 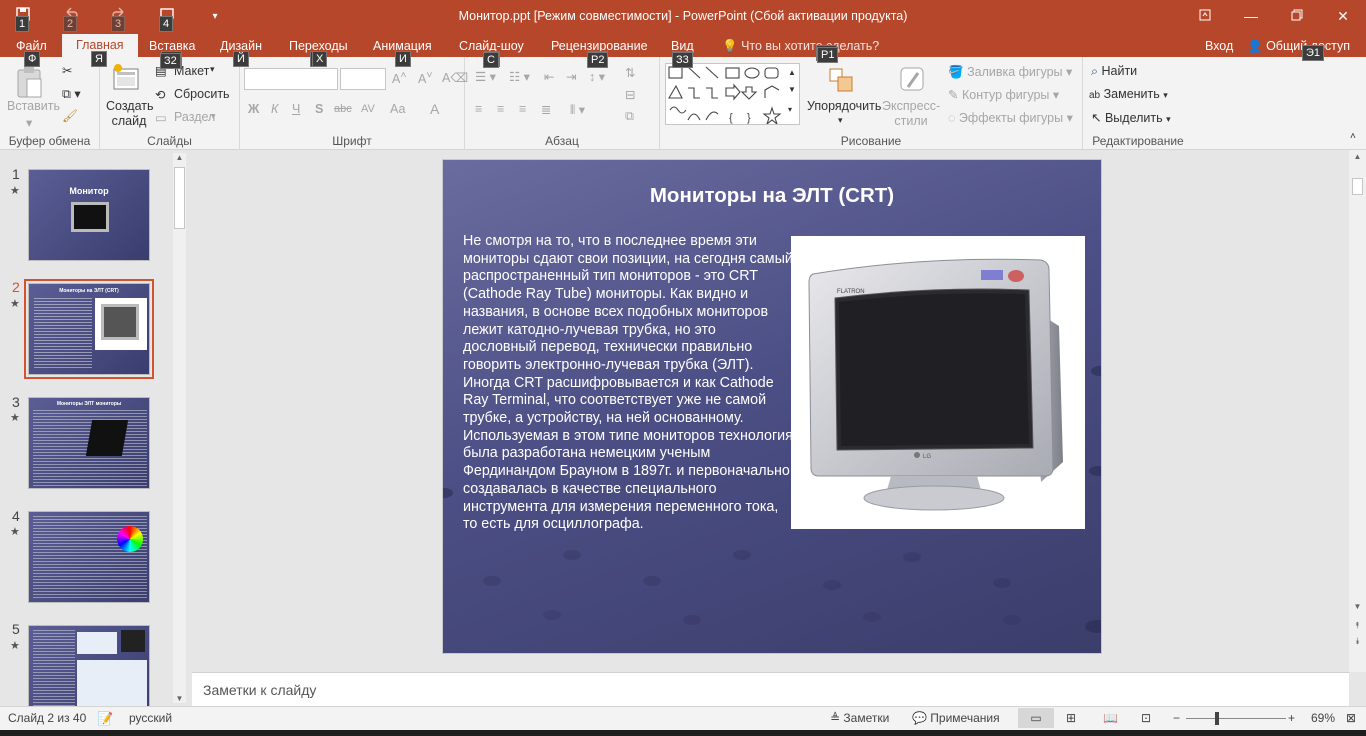 What do you see at coordinates (1236, 718) in the screenshot?
I see `zoom-slider-track` at bounding box center [1236, 718].